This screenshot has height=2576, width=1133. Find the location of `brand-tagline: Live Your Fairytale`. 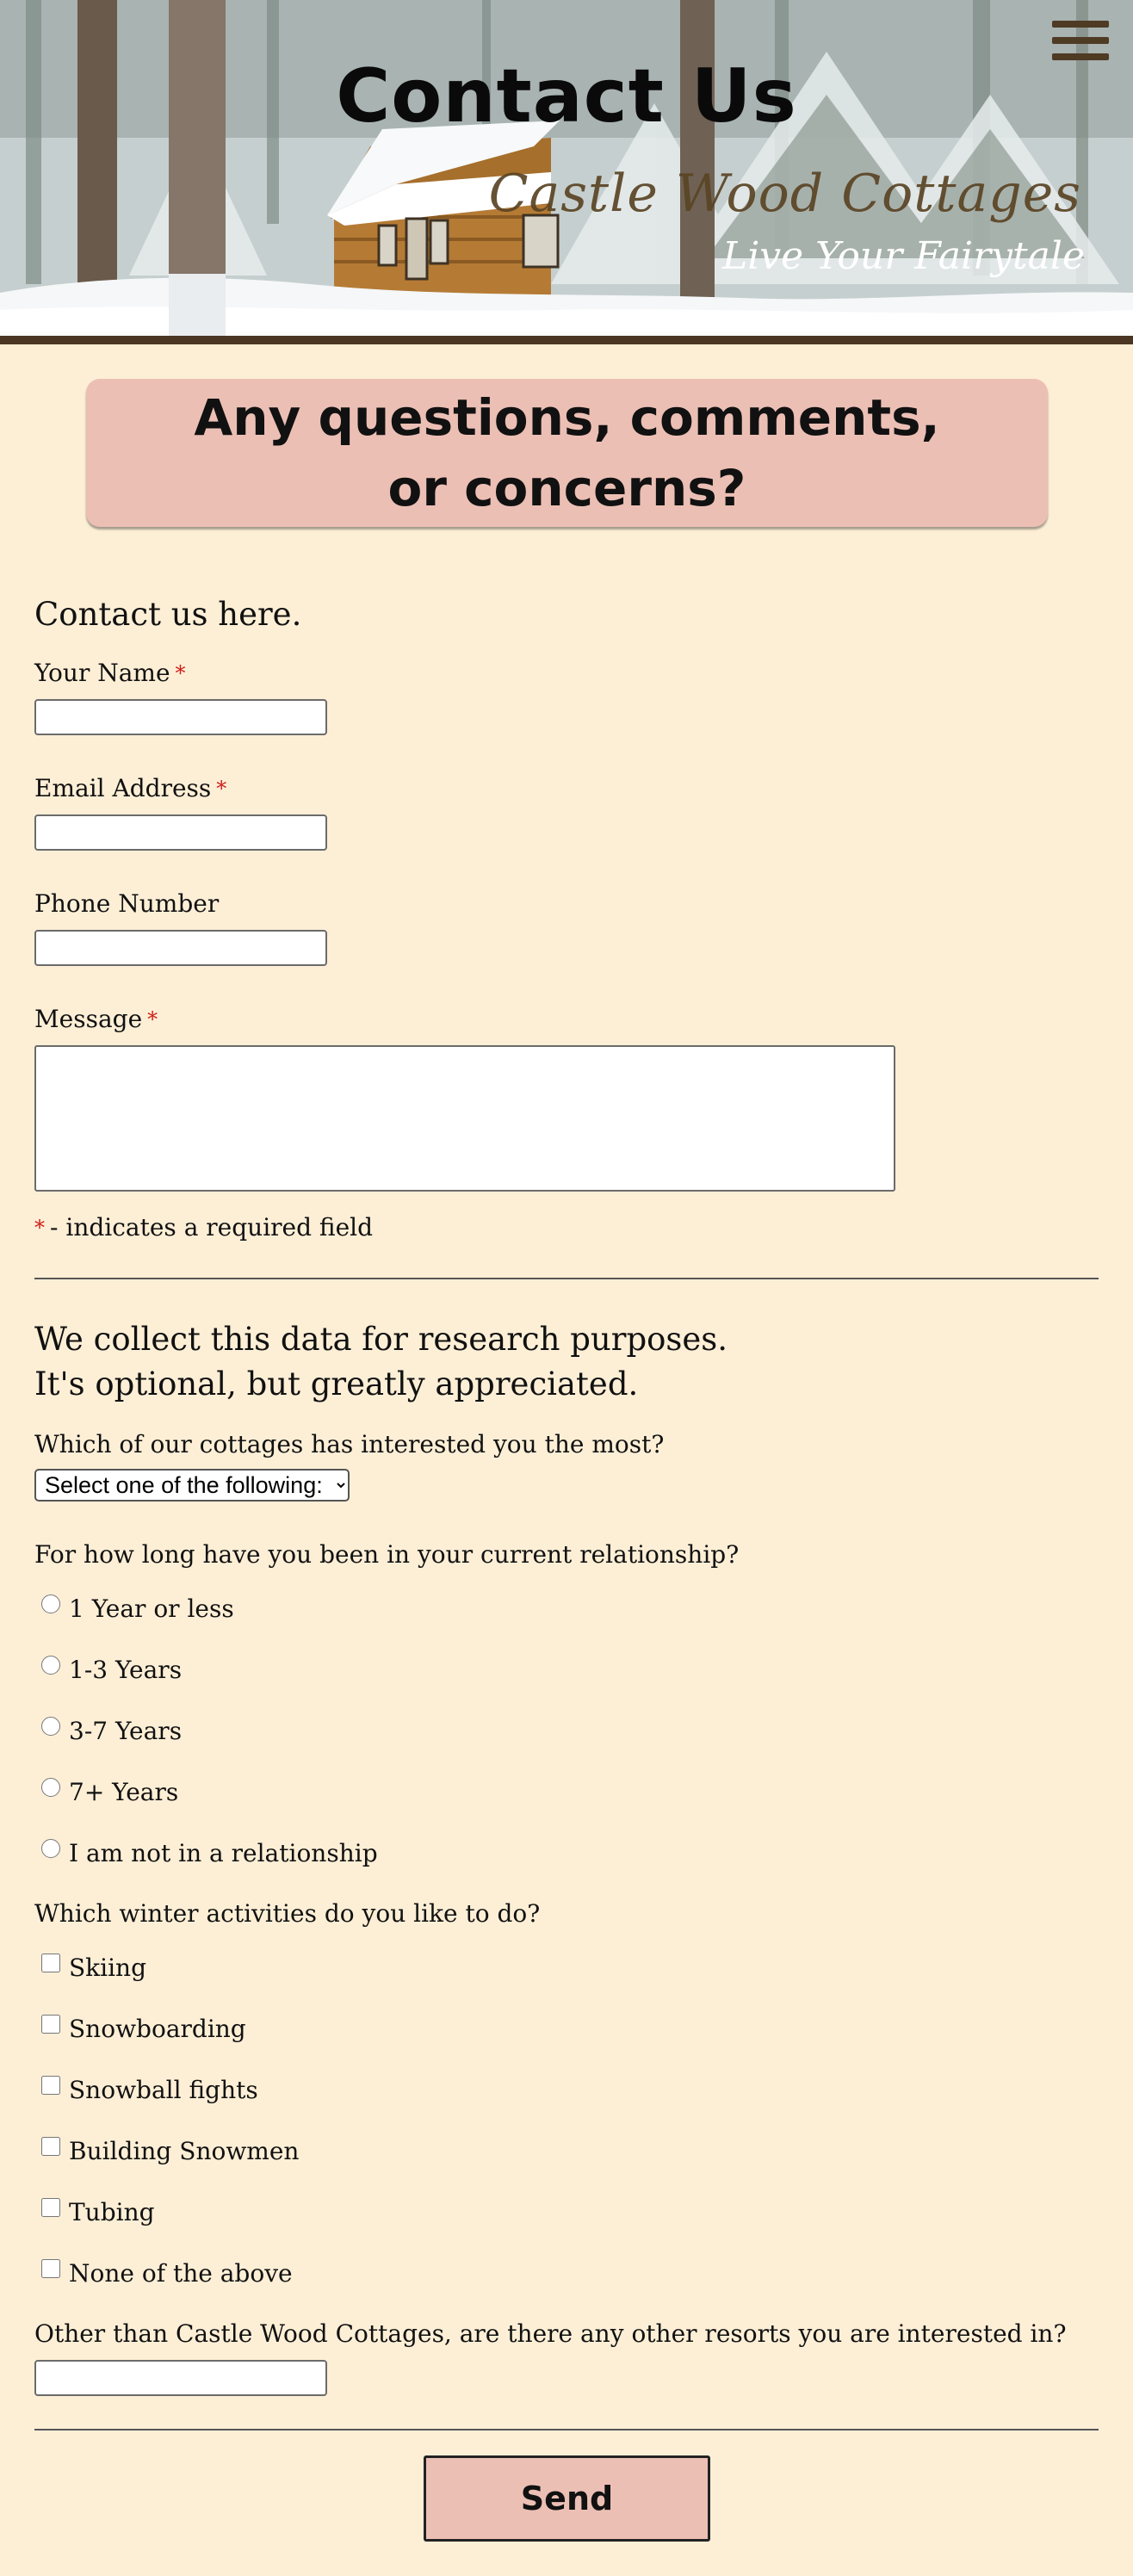

brand-tagline: Live Your Fairytale is located at coordinates (903, 256).